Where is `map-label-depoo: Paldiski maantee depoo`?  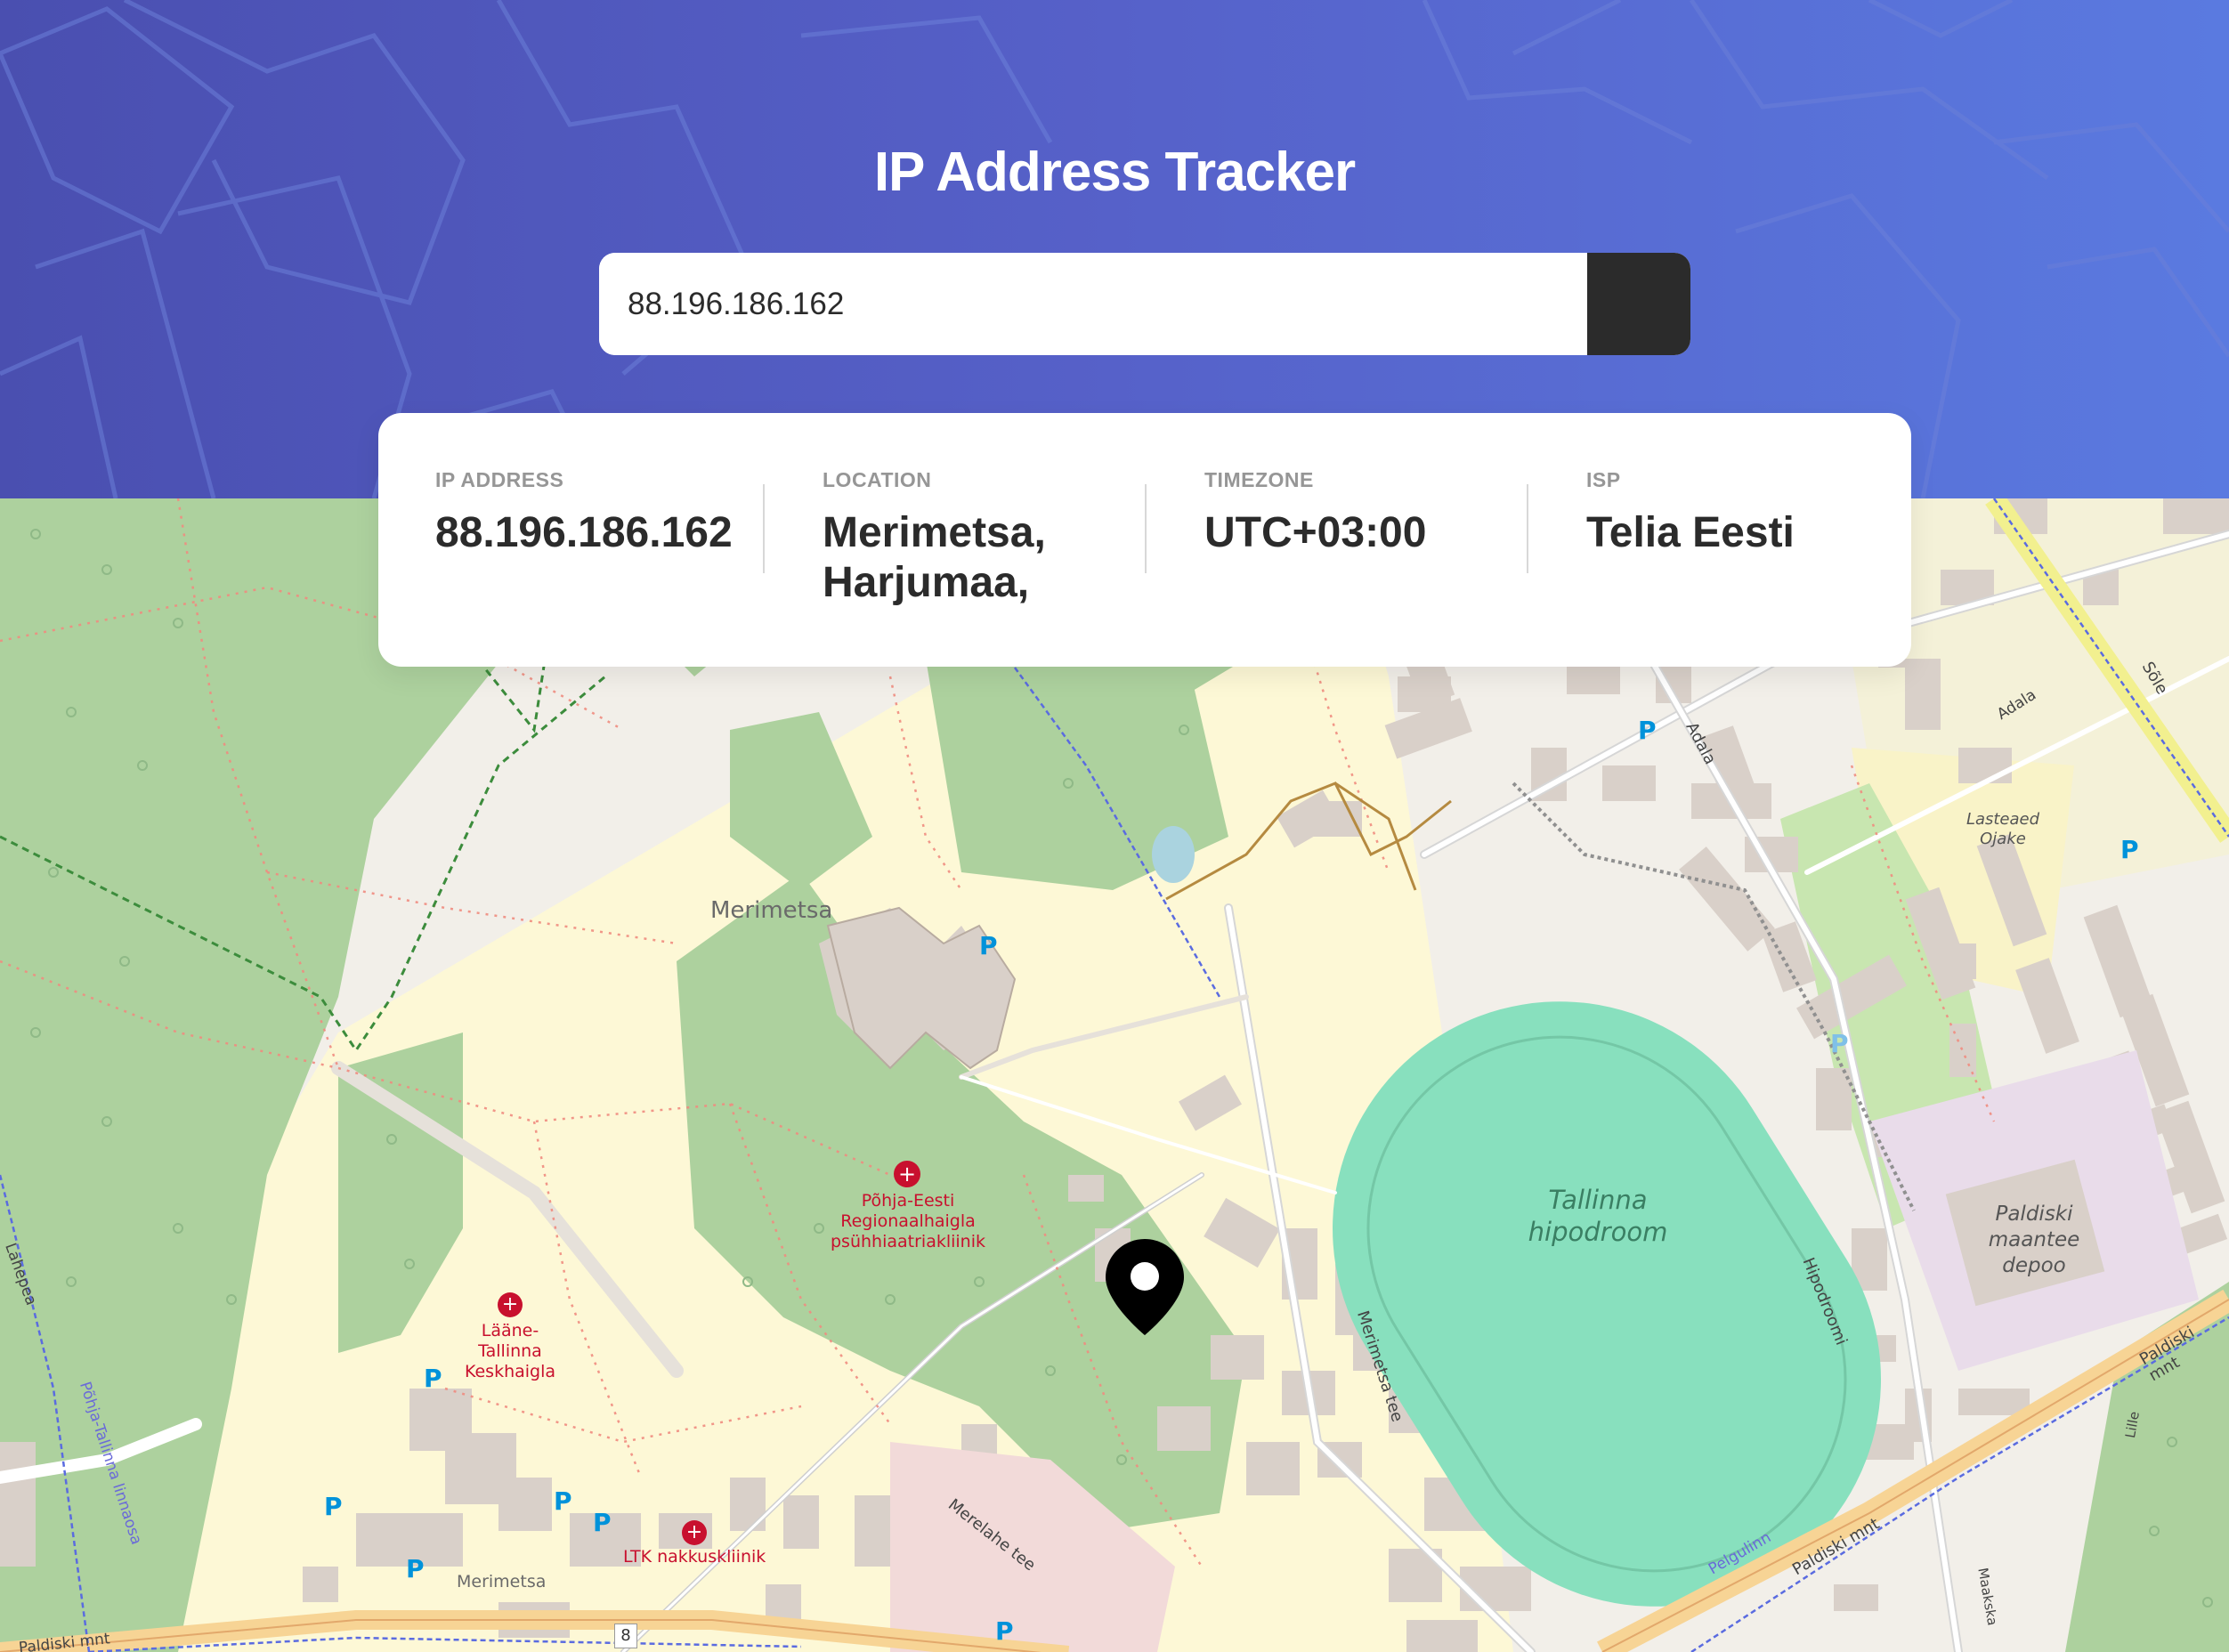
map-label-depoo: Paldiski maantee depoo is located at coordinates (2034, 1240).